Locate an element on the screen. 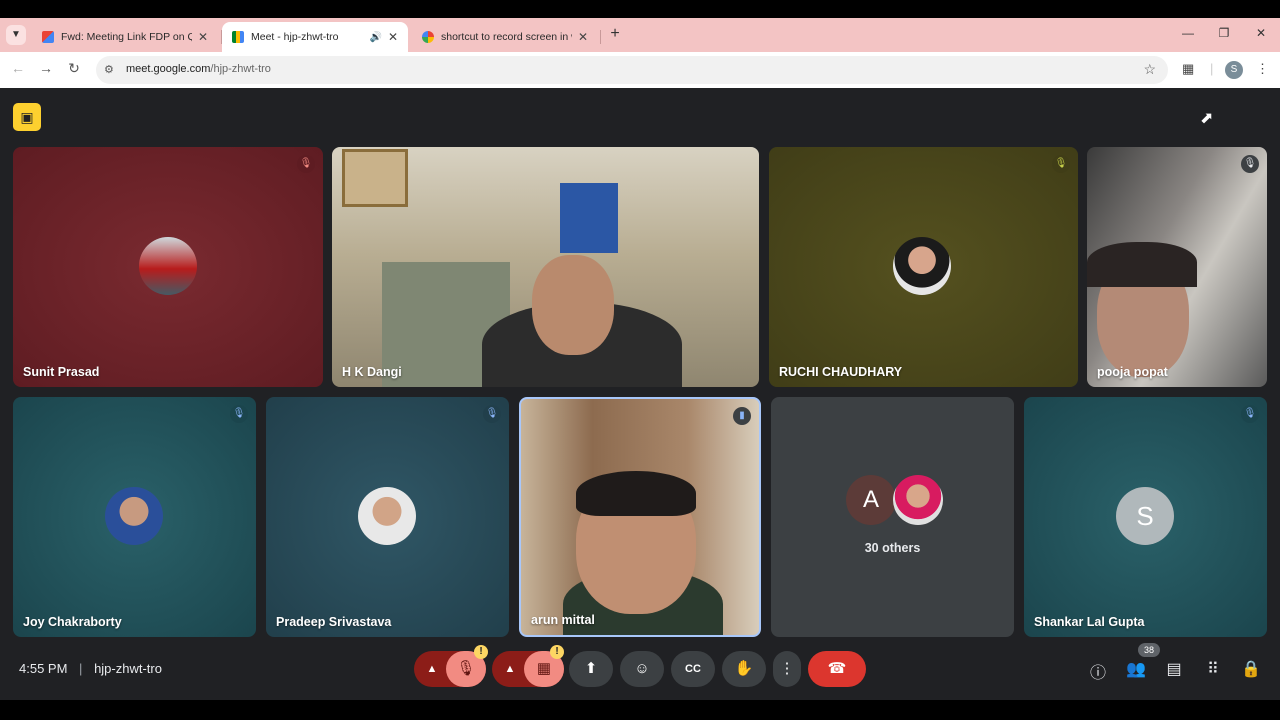  participant-tile: 🎙 pooja popat is located at coordinates (1177, 267).